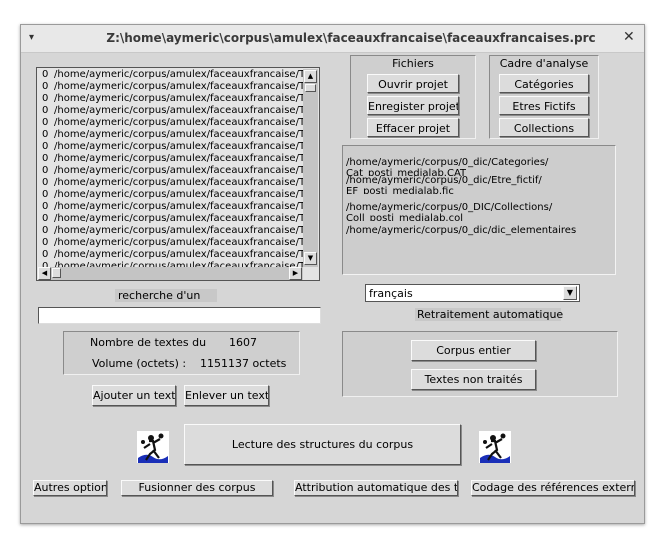  I want to click on collections-path-line2: Coll_posti_medialab.col, so click(405, 217).